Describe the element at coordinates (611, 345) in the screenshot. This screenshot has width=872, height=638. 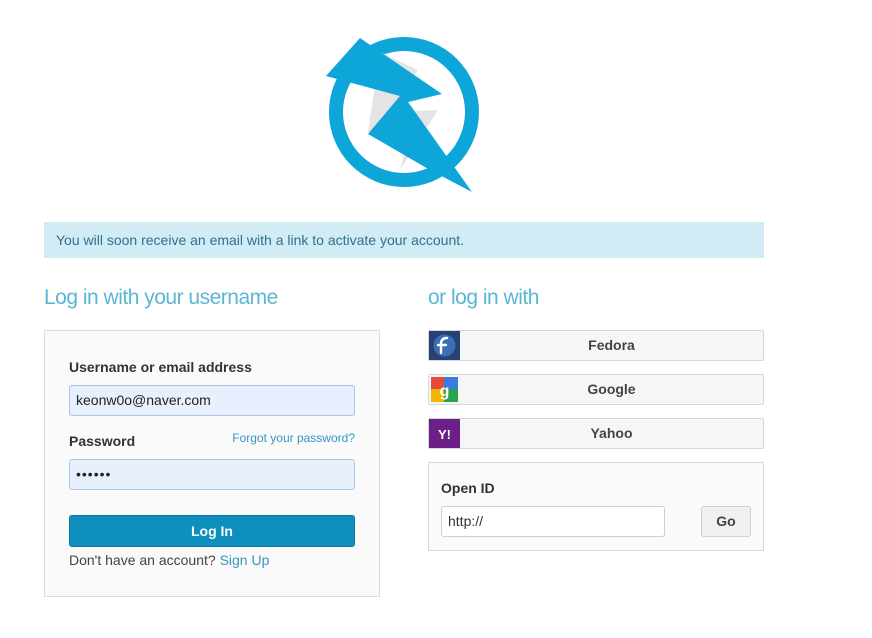
I see `fedora-label: Fedora` at that location.